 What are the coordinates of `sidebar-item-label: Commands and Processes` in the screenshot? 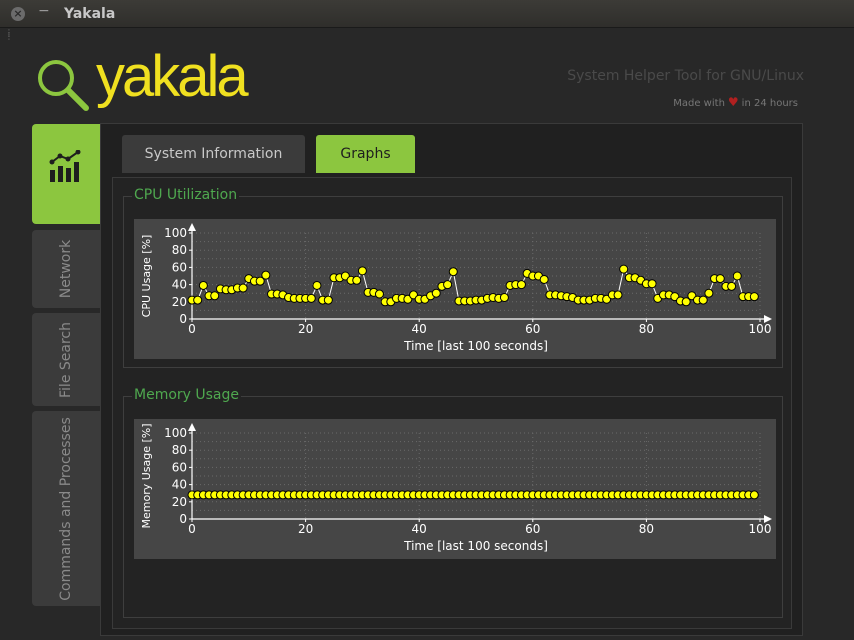 It's located at (66, 508).